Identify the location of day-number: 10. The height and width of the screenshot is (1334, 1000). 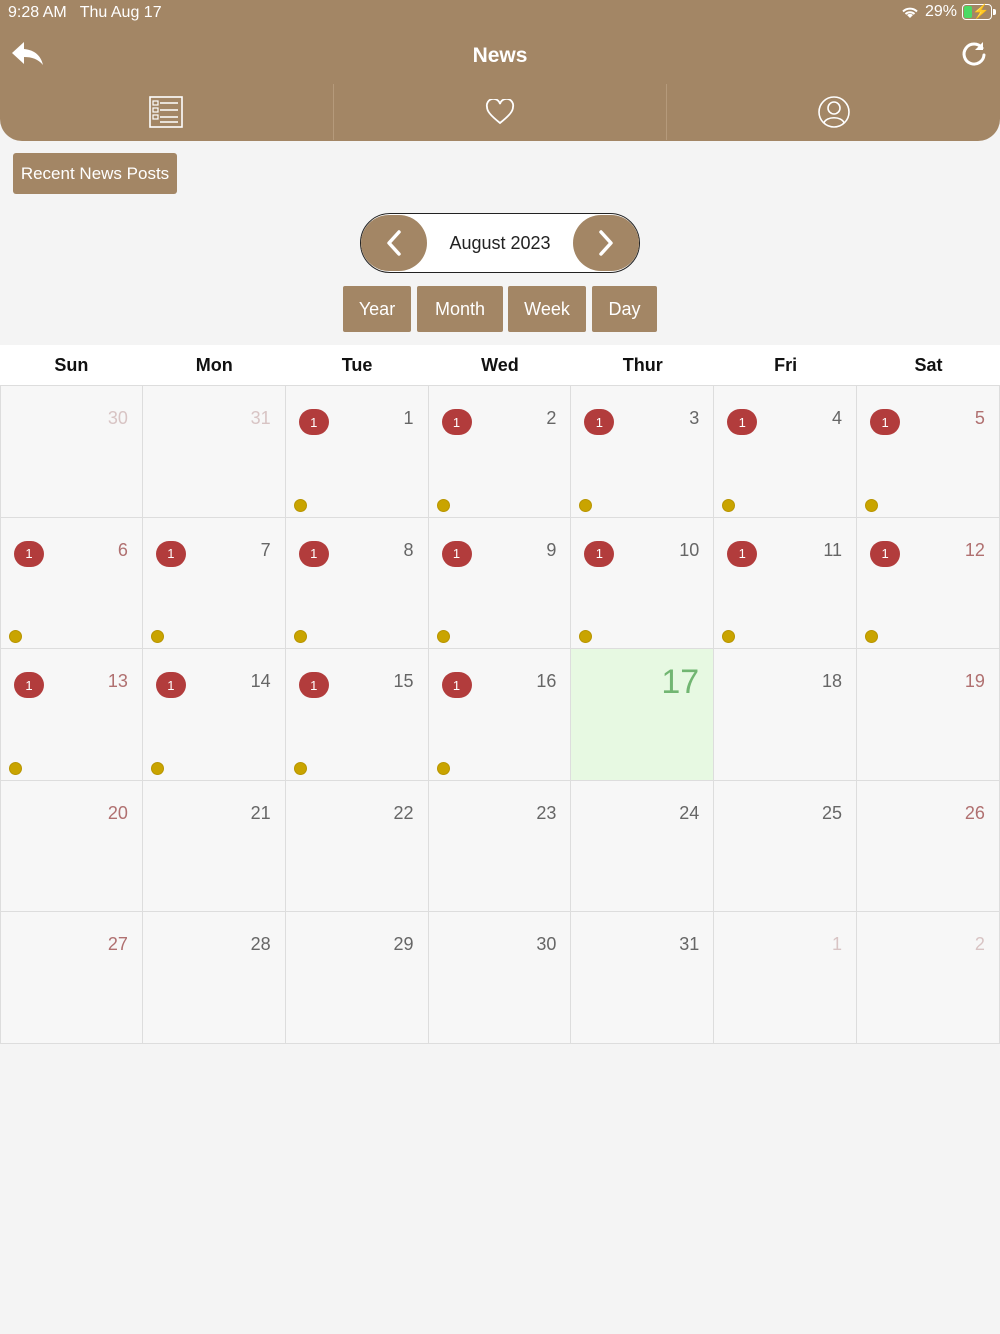
(689, 549).